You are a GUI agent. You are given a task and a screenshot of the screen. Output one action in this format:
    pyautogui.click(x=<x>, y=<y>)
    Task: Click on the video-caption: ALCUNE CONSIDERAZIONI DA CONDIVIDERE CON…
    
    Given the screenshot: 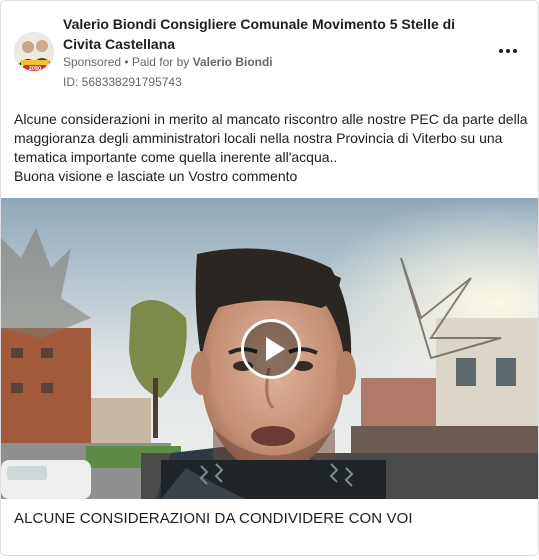 What is the action you would take?
    pyautogui.click(x=271, y=519)
    